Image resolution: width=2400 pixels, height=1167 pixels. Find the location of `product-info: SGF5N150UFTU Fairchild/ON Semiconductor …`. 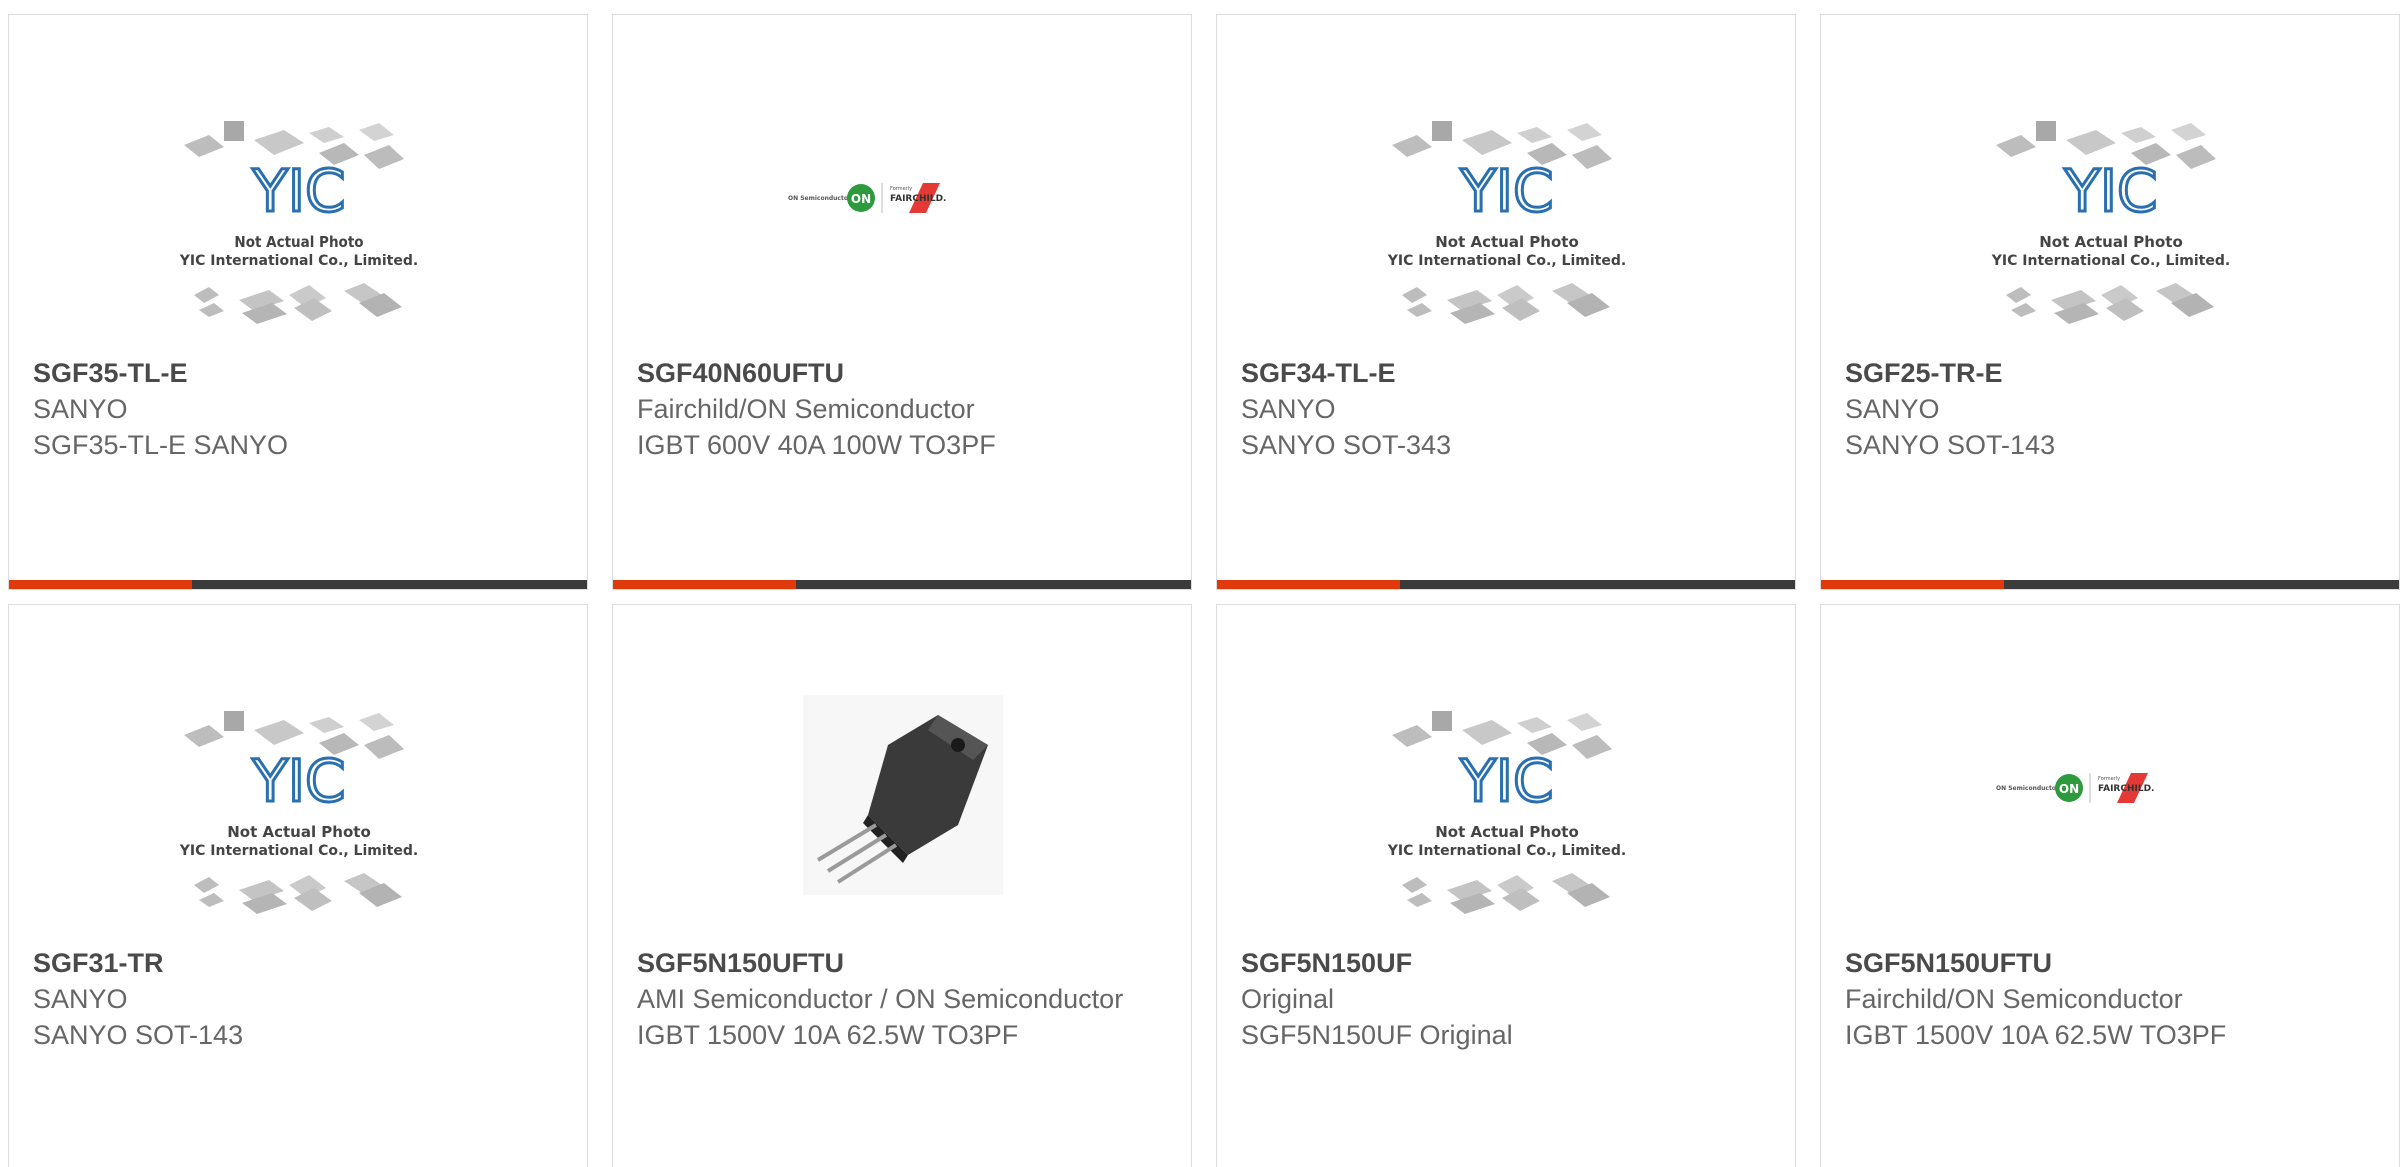

product-info: SGF5N150UFTU Fairchild/ON Semiconductor … is located at coordinates (2110, 999).